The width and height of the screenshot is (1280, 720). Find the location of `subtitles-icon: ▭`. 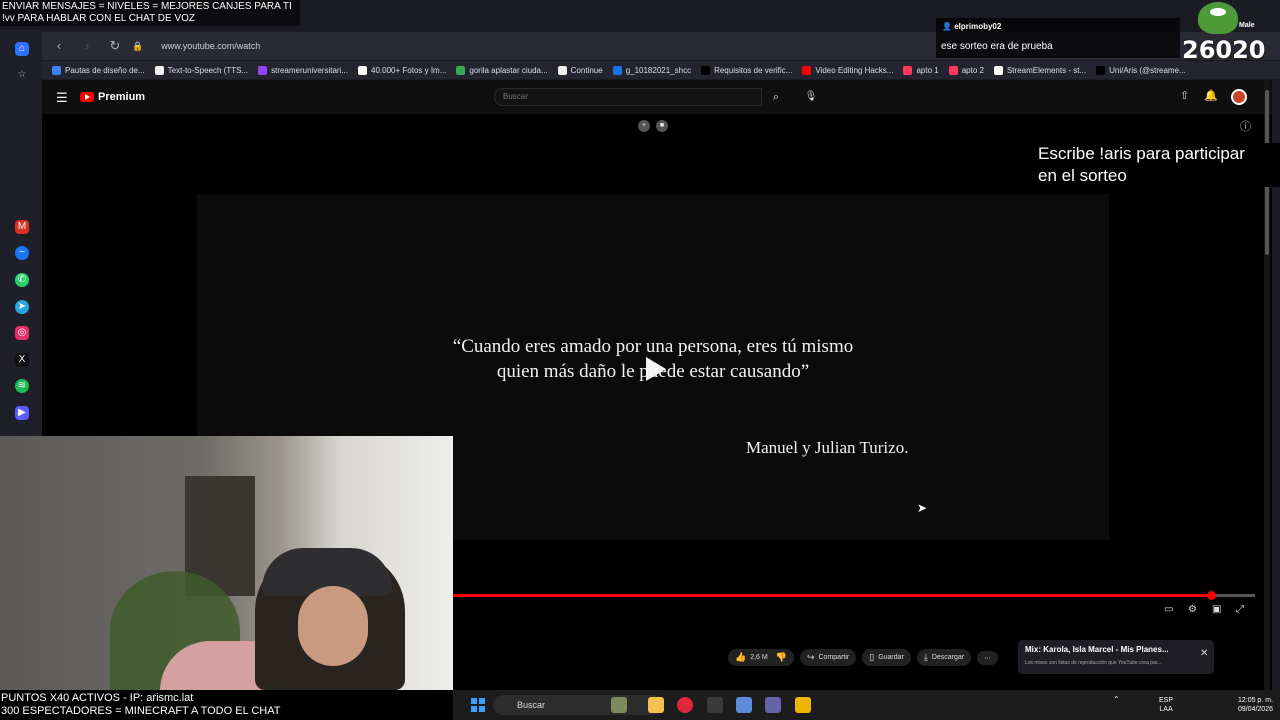

subtitles-icon: ▭ is located at coordinates (1168, 609).